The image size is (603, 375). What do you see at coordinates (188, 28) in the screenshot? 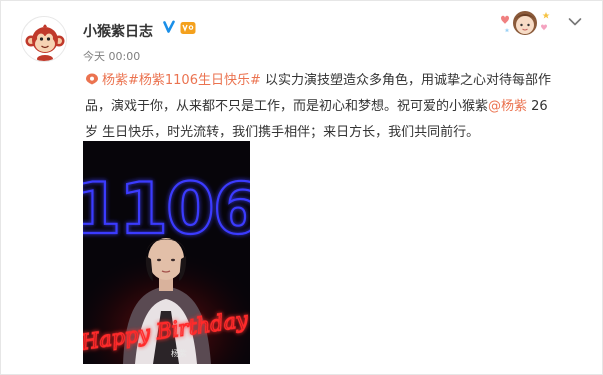
I see `vip-badge-icon` at bounding box center [188, 28].